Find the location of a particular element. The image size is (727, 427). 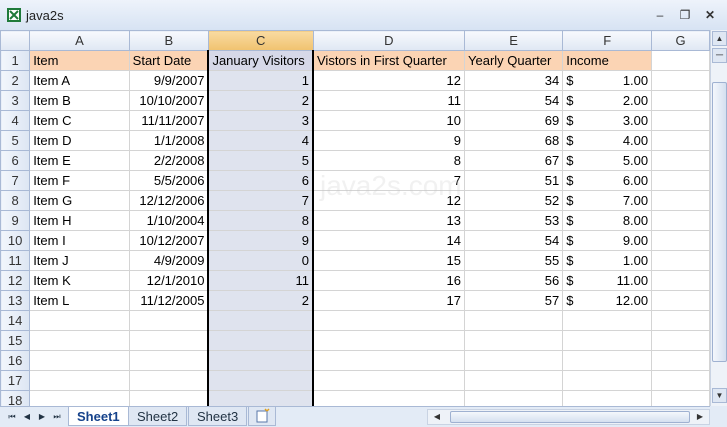

column-header-a: A is located at coordinates (79, 40).